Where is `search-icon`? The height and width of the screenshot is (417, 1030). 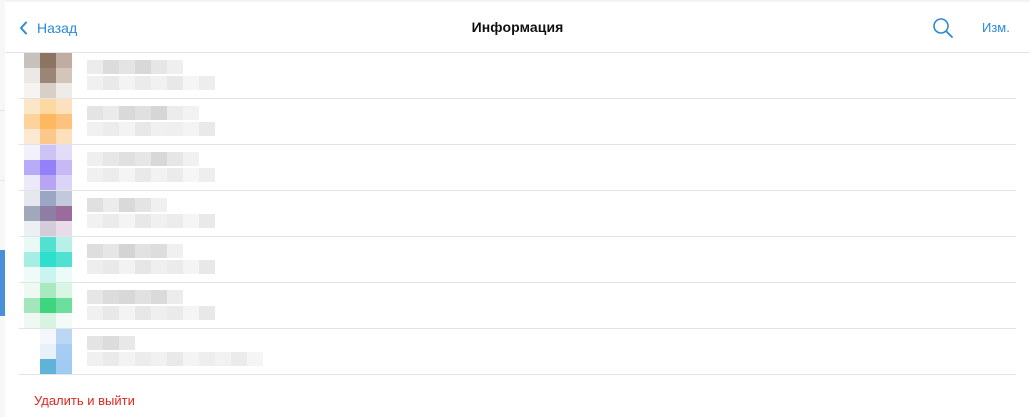 search-icon is located at coordinates (943, 31).